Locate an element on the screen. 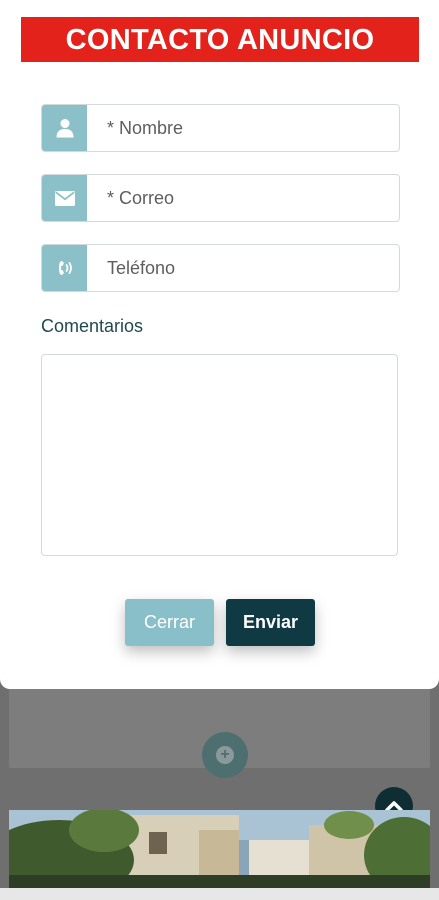 Image resolution: width=439 pixels, height=900 pixels. phone-icon-box is located at coordinates (64, 268).